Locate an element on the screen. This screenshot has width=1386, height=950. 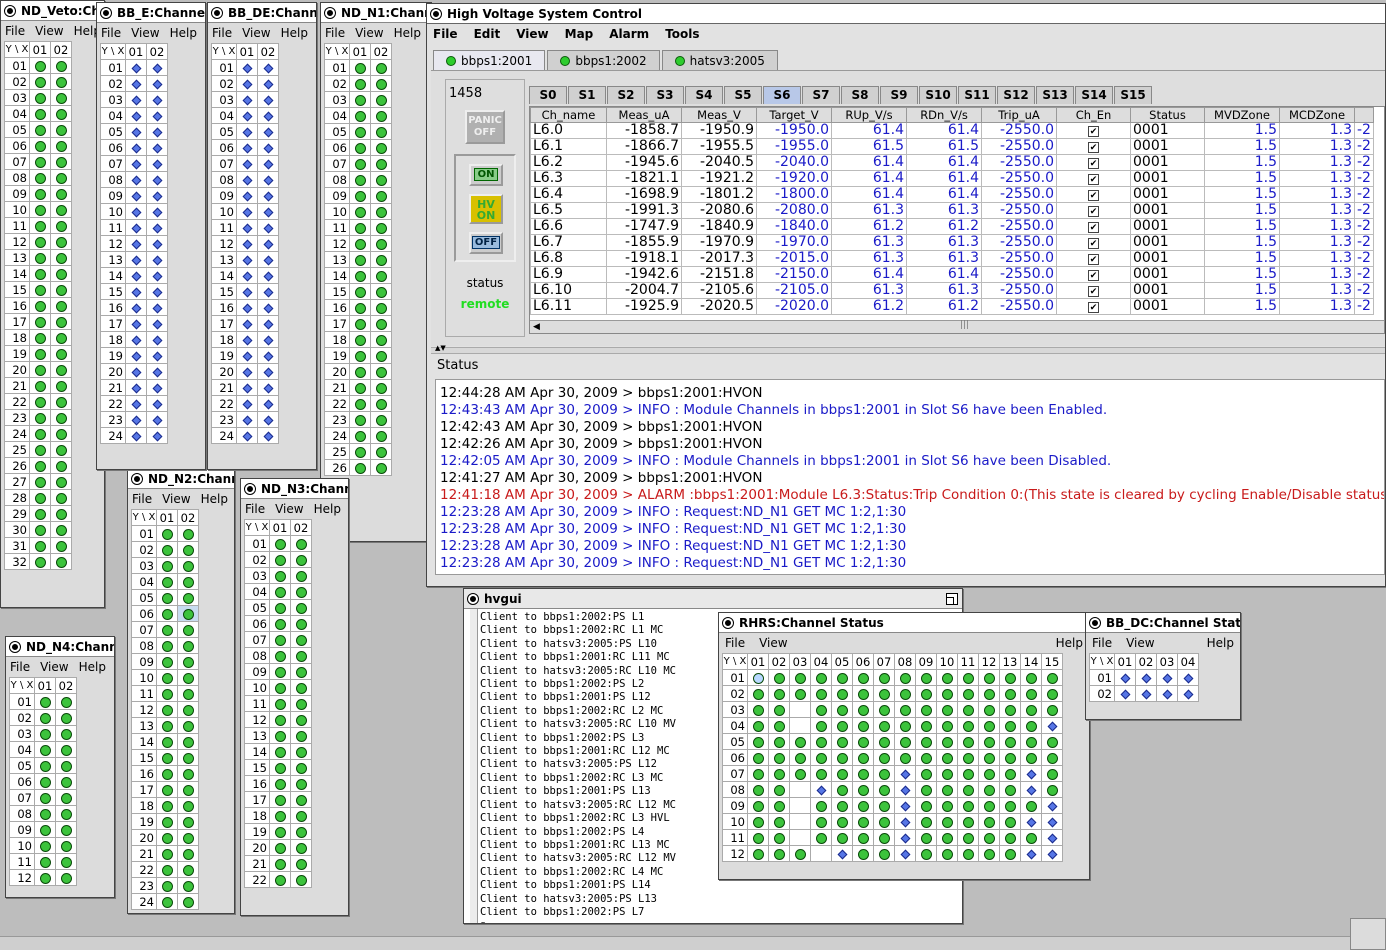
slot-tab: S1 is located at coordinates (587, 95).